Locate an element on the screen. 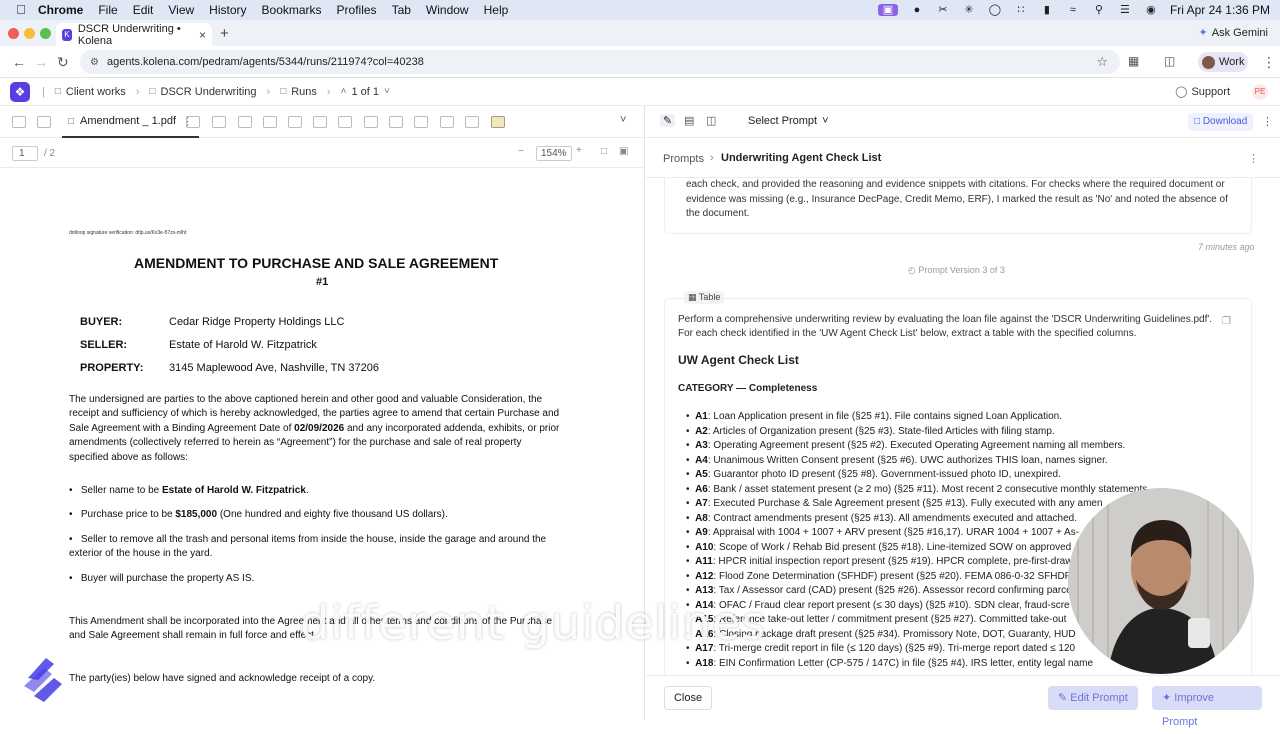  file-tab-amendment: □ Amendment _ 1.pdf ⋮ is located at coordinates (131, 122).